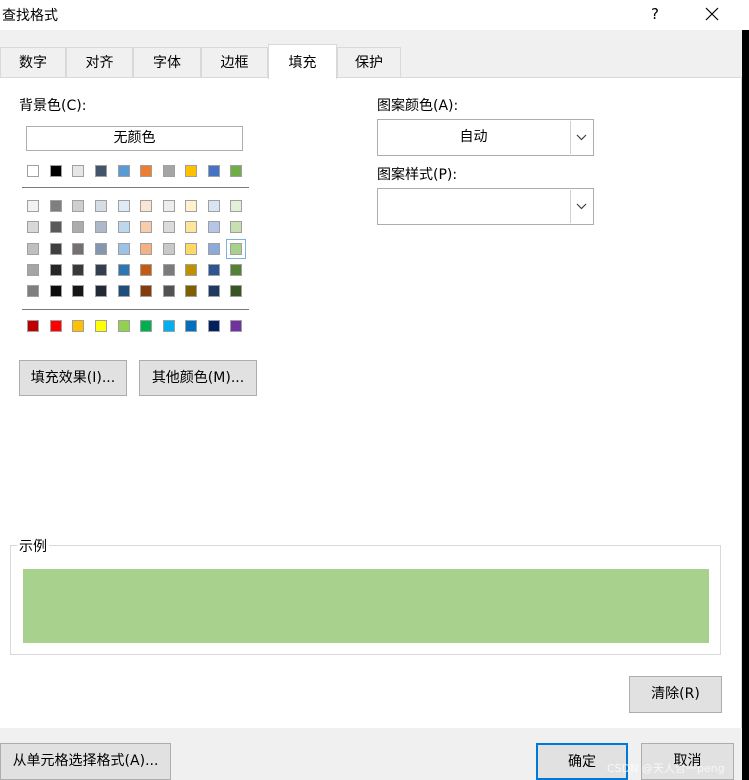 This screenshot has height=780, width=749. I want to click on pattern-color-select: 自动, so click(485, 137).